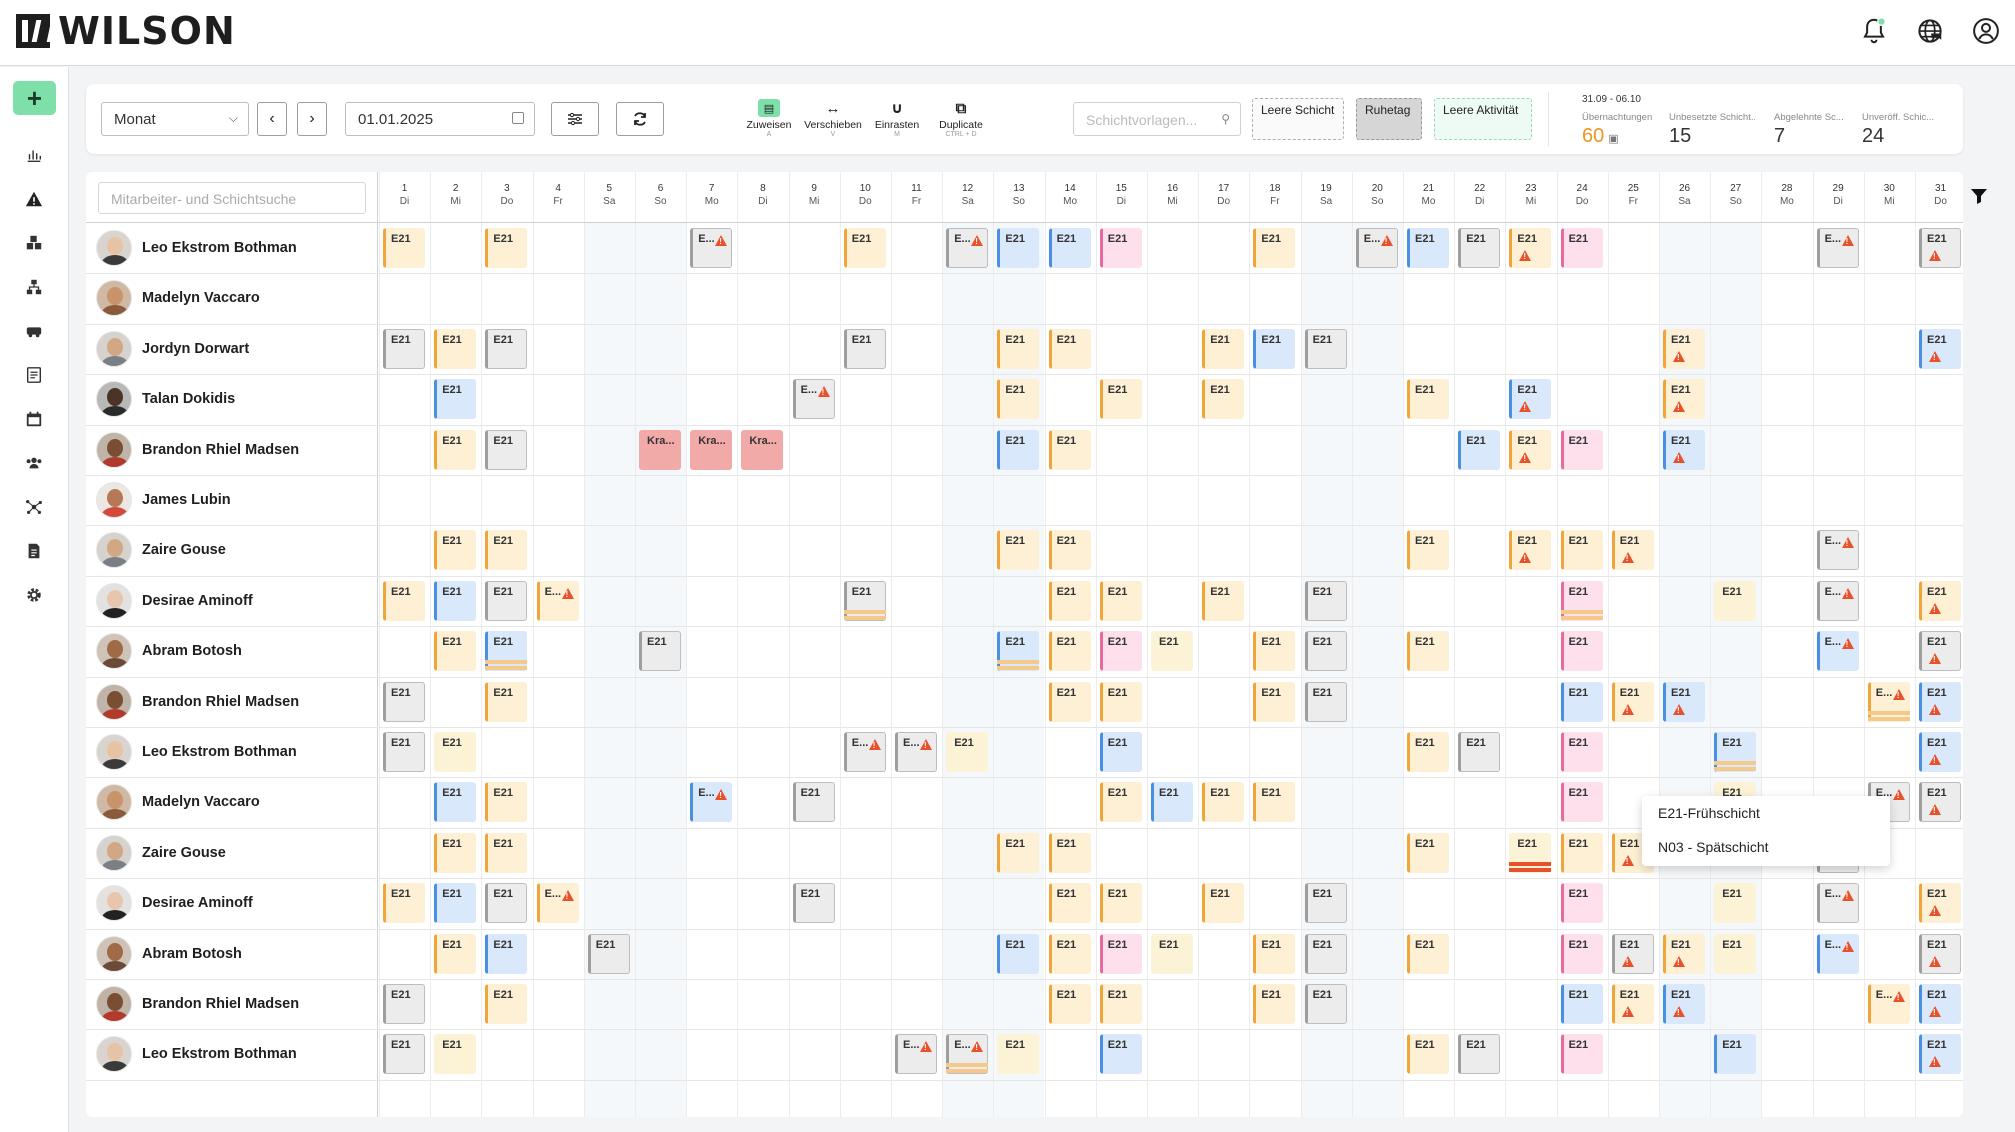 The image size is (2015, 1132). What do you see at coordinates (1986, 31) in the screenshot?
I see `user-profile-icon` at bounding box center [1986, 31].